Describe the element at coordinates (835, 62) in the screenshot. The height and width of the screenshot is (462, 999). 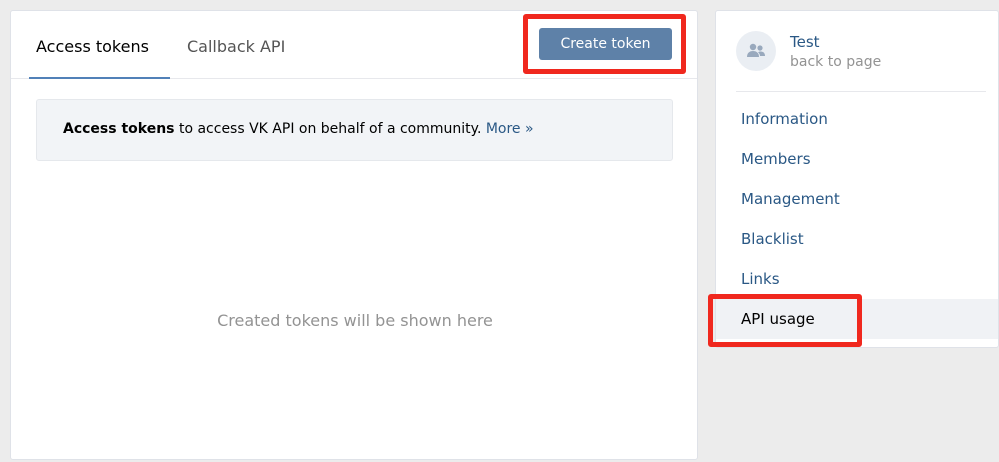
I see `back-to-page-link: back to page` at that location.